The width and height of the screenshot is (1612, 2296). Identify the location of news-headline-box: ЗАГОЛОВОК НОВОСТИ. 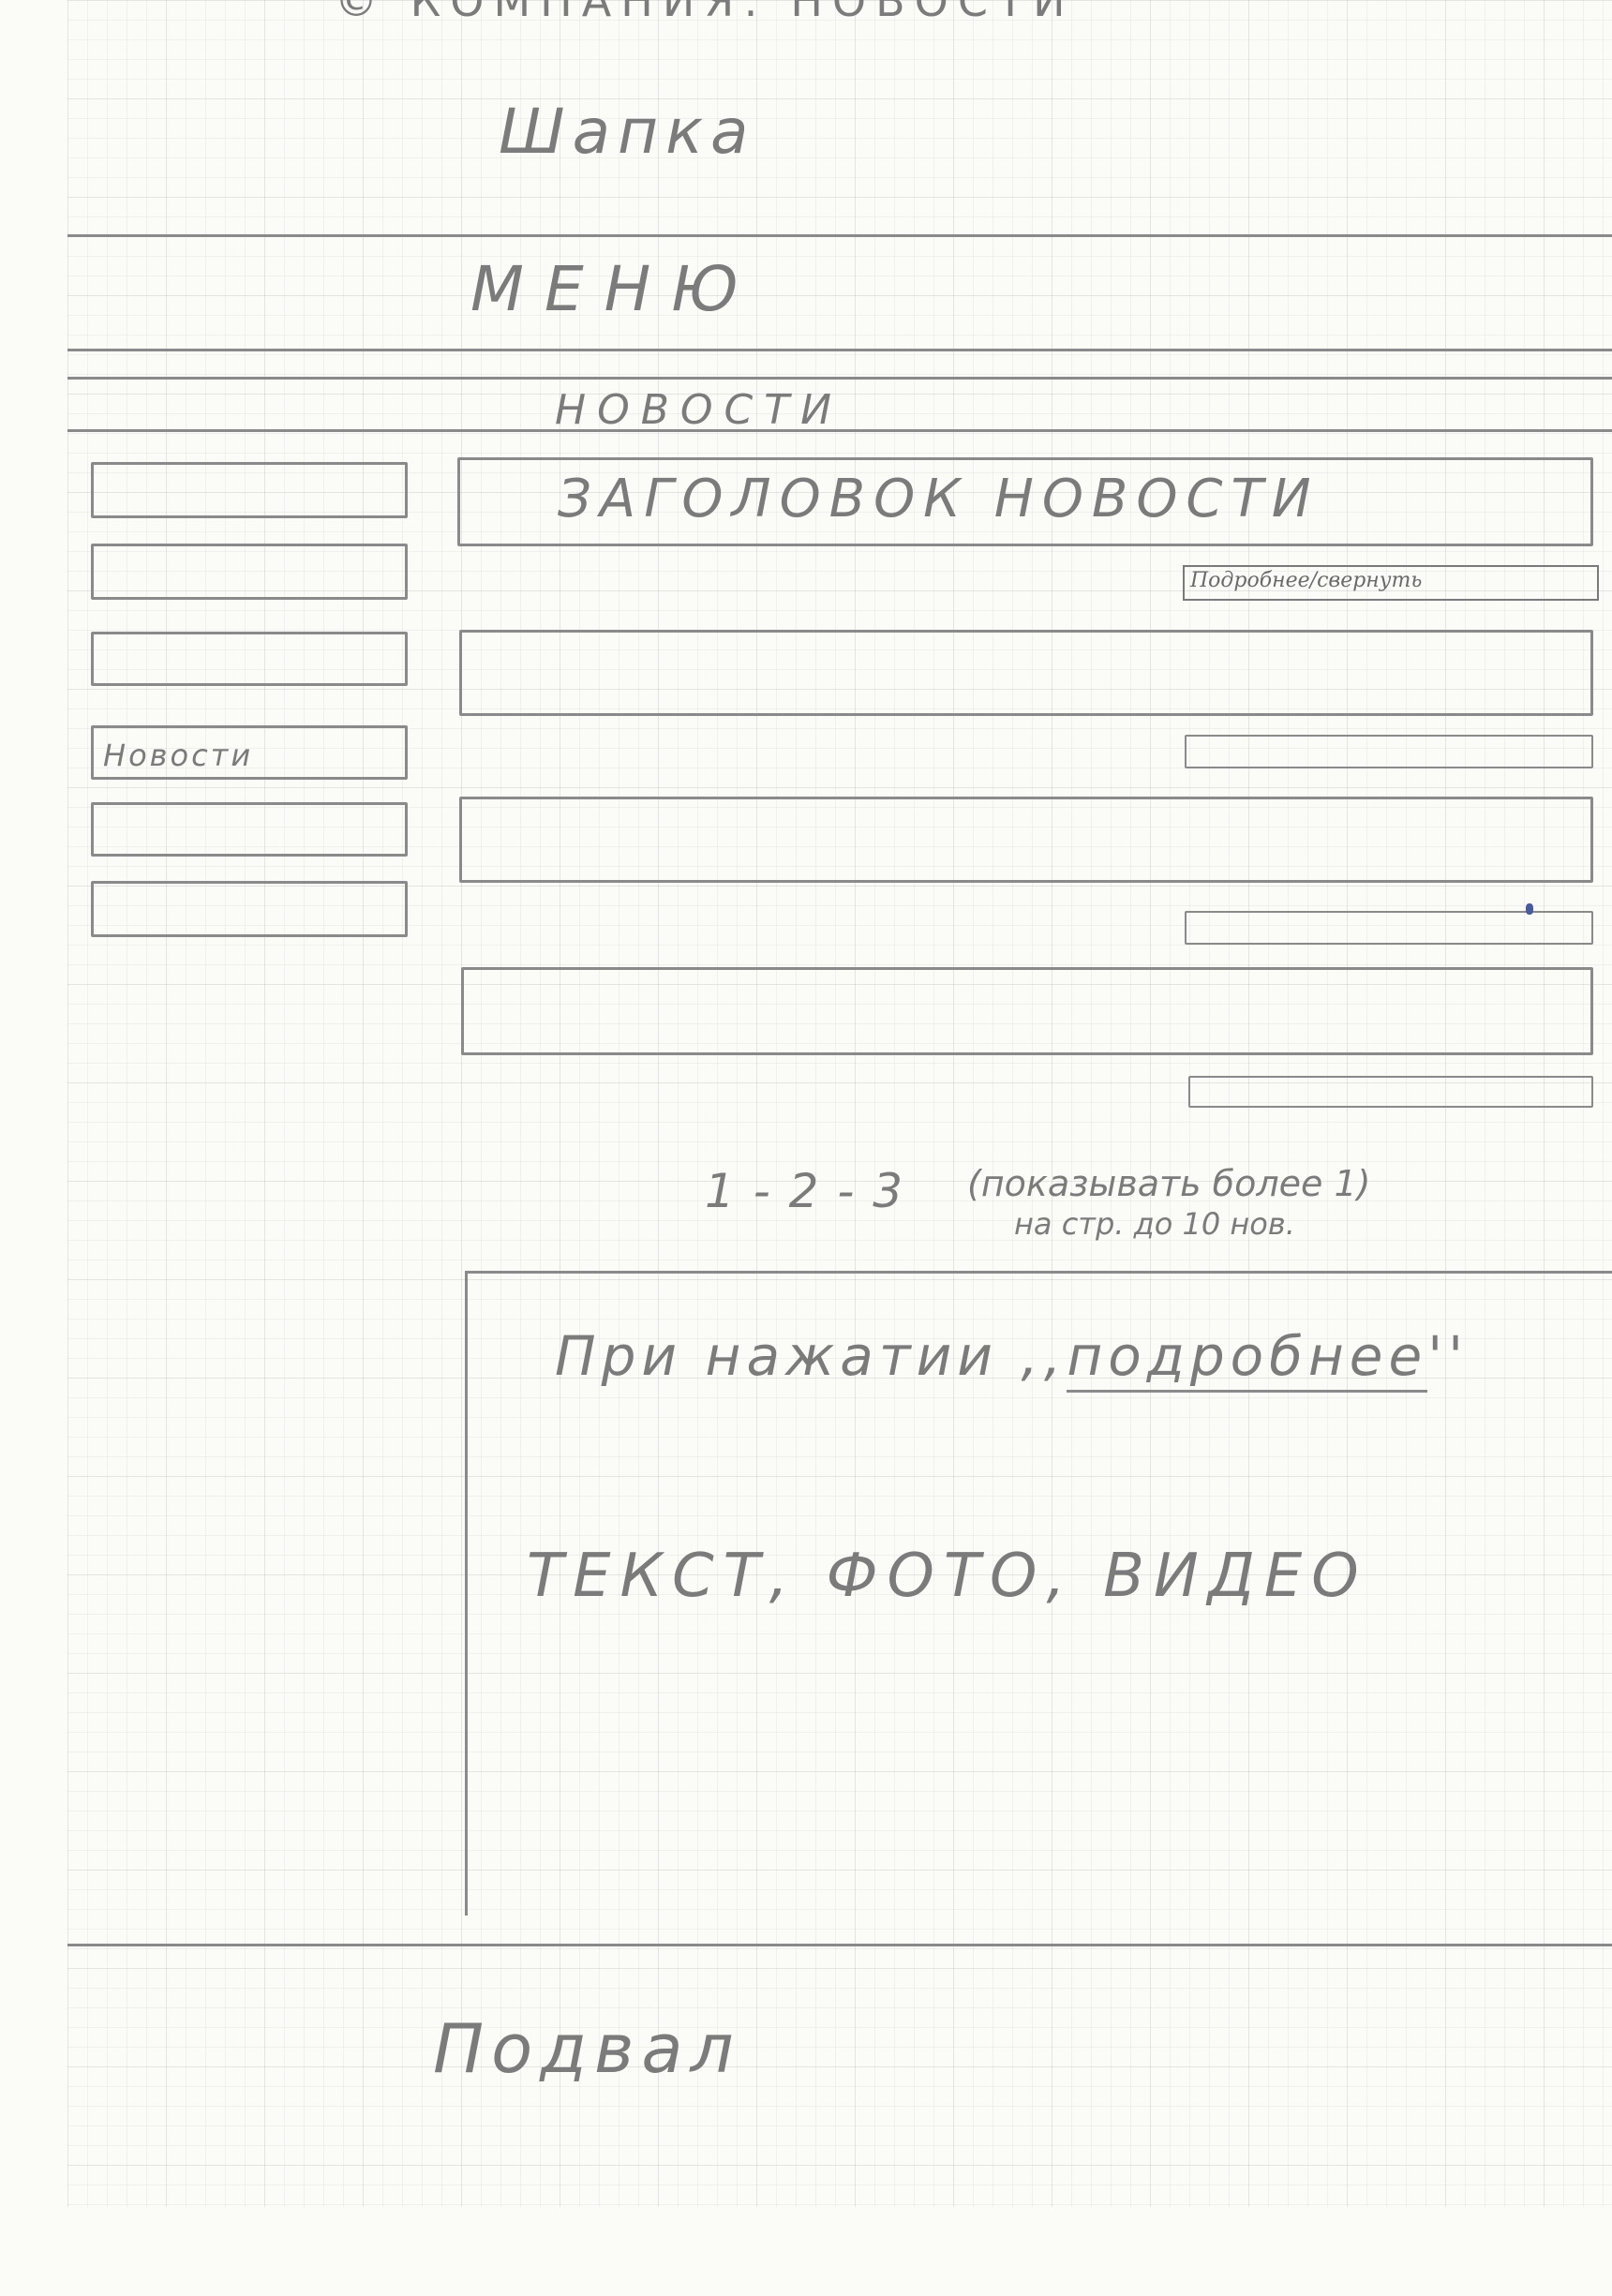
(1025, 501).